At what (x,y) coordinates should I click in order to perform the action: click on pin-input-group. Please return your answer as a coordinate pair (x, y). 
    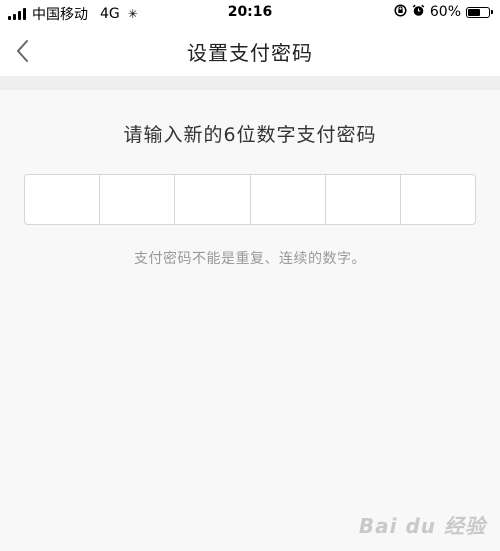
    Looking at the image, I should click on (250, 199).